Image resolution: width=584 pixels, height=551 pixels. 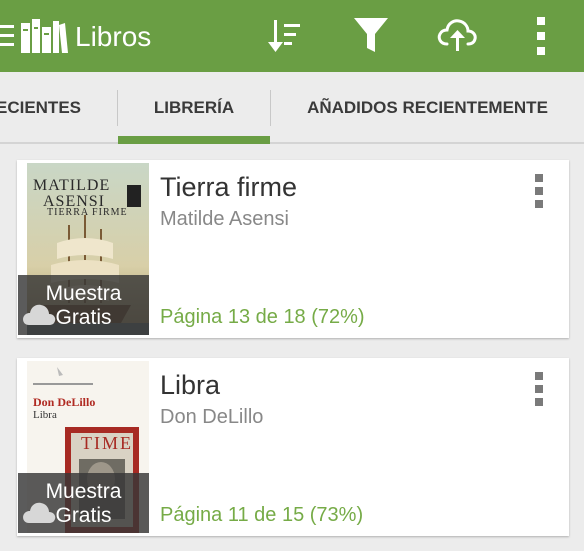 I want to click on tab-recientes-label: RECIENTES, so click(x=40, y=107).